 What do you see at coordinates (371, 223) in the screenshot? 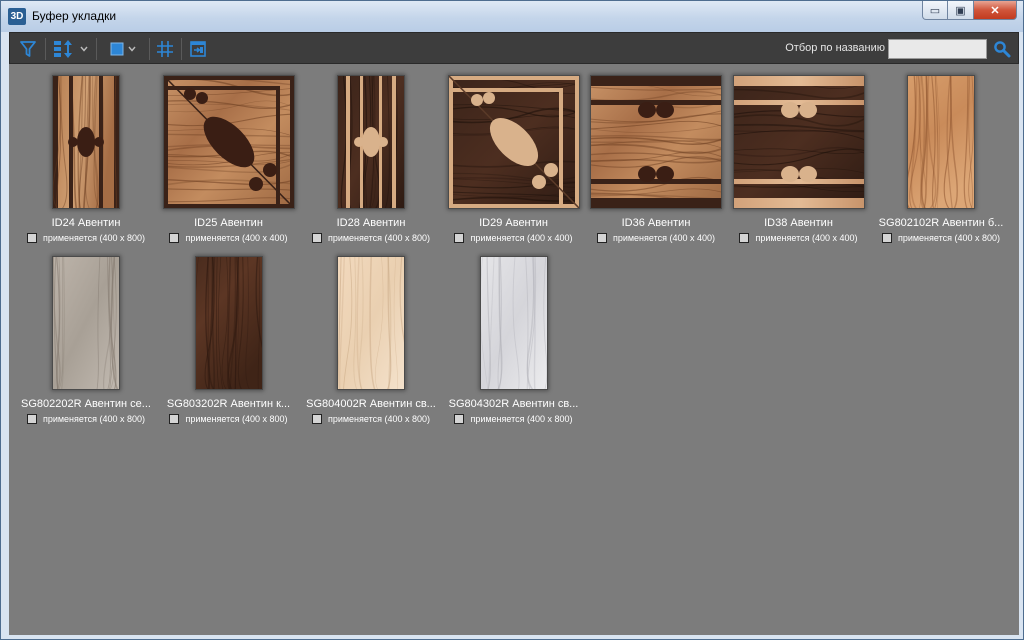
I see `tile-name: ID28 Авентин` at bounding box center [371, 223].